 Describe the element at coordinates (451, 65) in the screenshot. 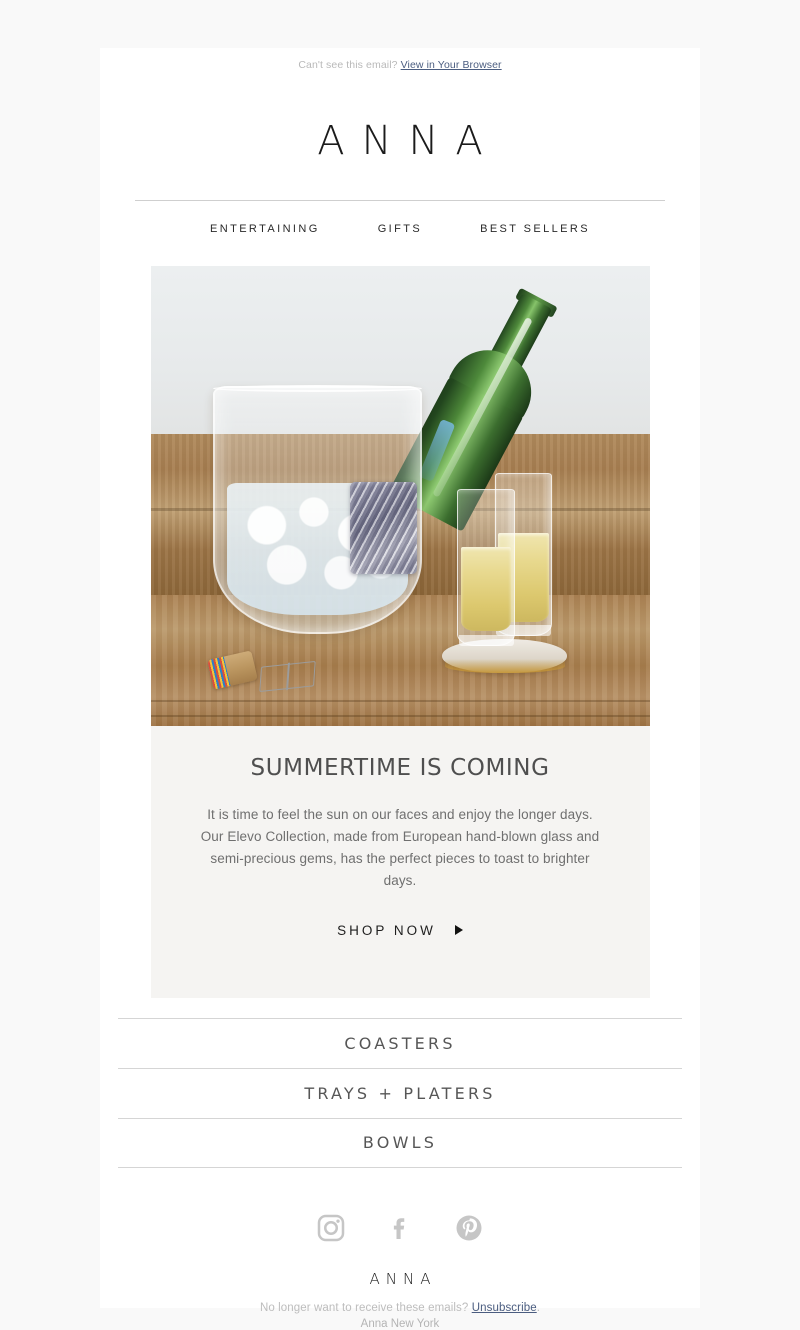

I see `view-in-browser-link: View in Your Browser` at that location.